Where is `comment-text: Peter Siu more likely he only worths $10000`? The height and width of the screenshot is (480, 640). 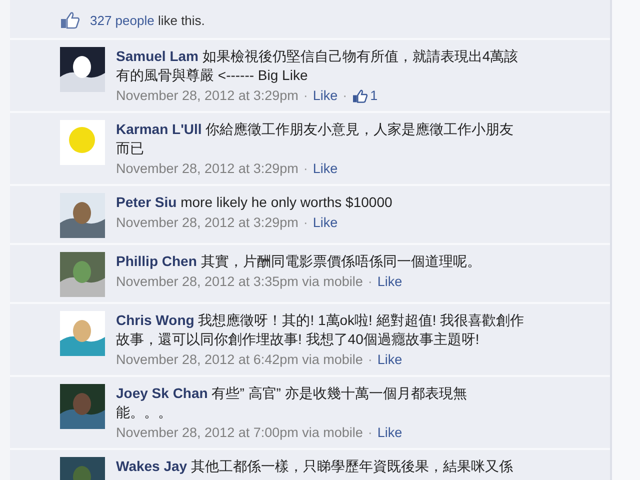 comment-text: Peter Siu more likely he only worths $10000 is located at coordinates (255, 202).